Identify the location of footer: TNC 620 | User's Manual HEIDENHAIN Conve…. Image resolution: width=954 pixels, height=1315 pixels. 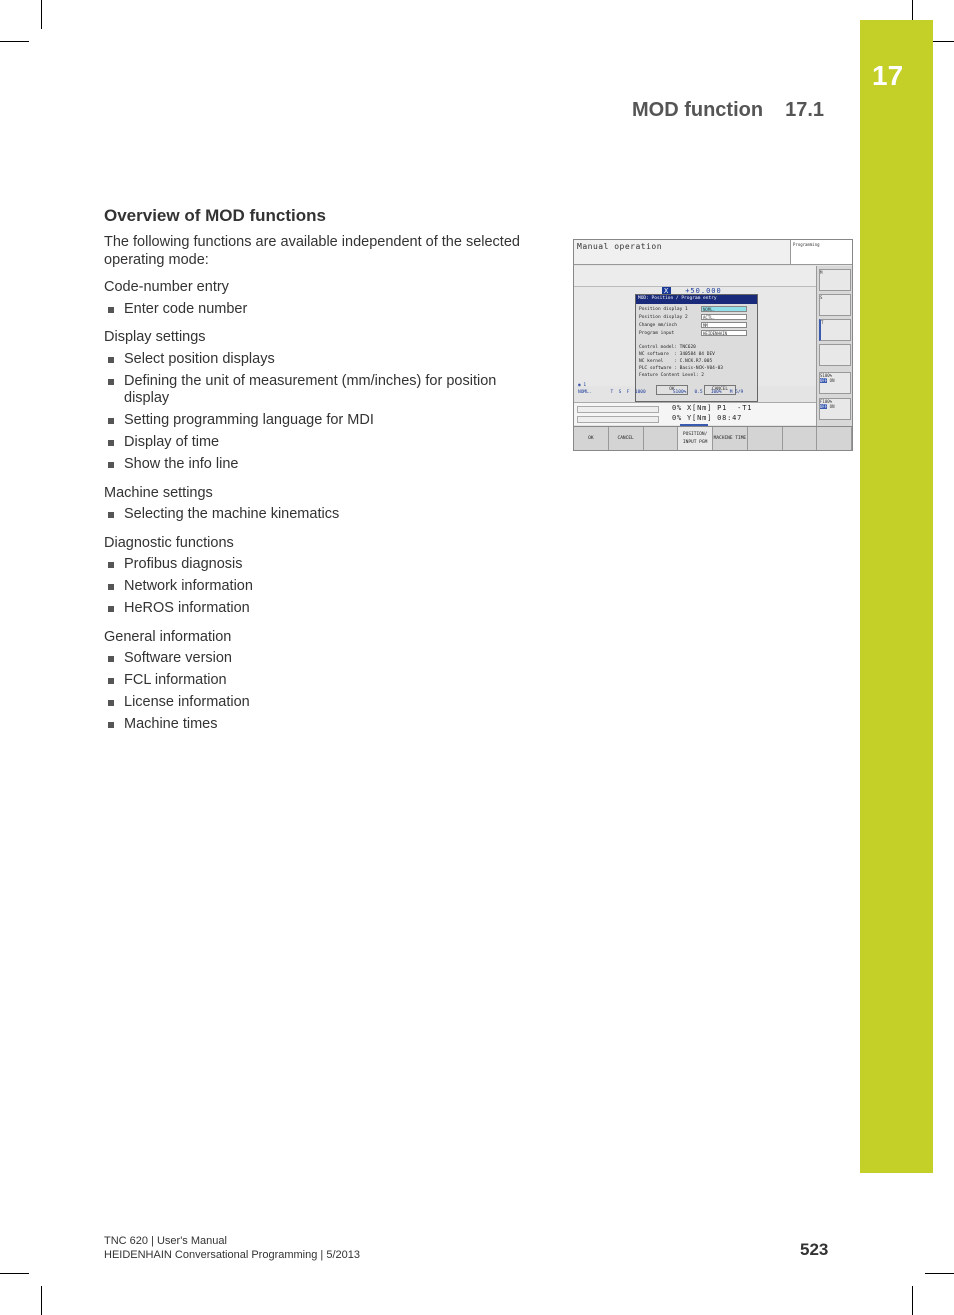
(232, 1248).